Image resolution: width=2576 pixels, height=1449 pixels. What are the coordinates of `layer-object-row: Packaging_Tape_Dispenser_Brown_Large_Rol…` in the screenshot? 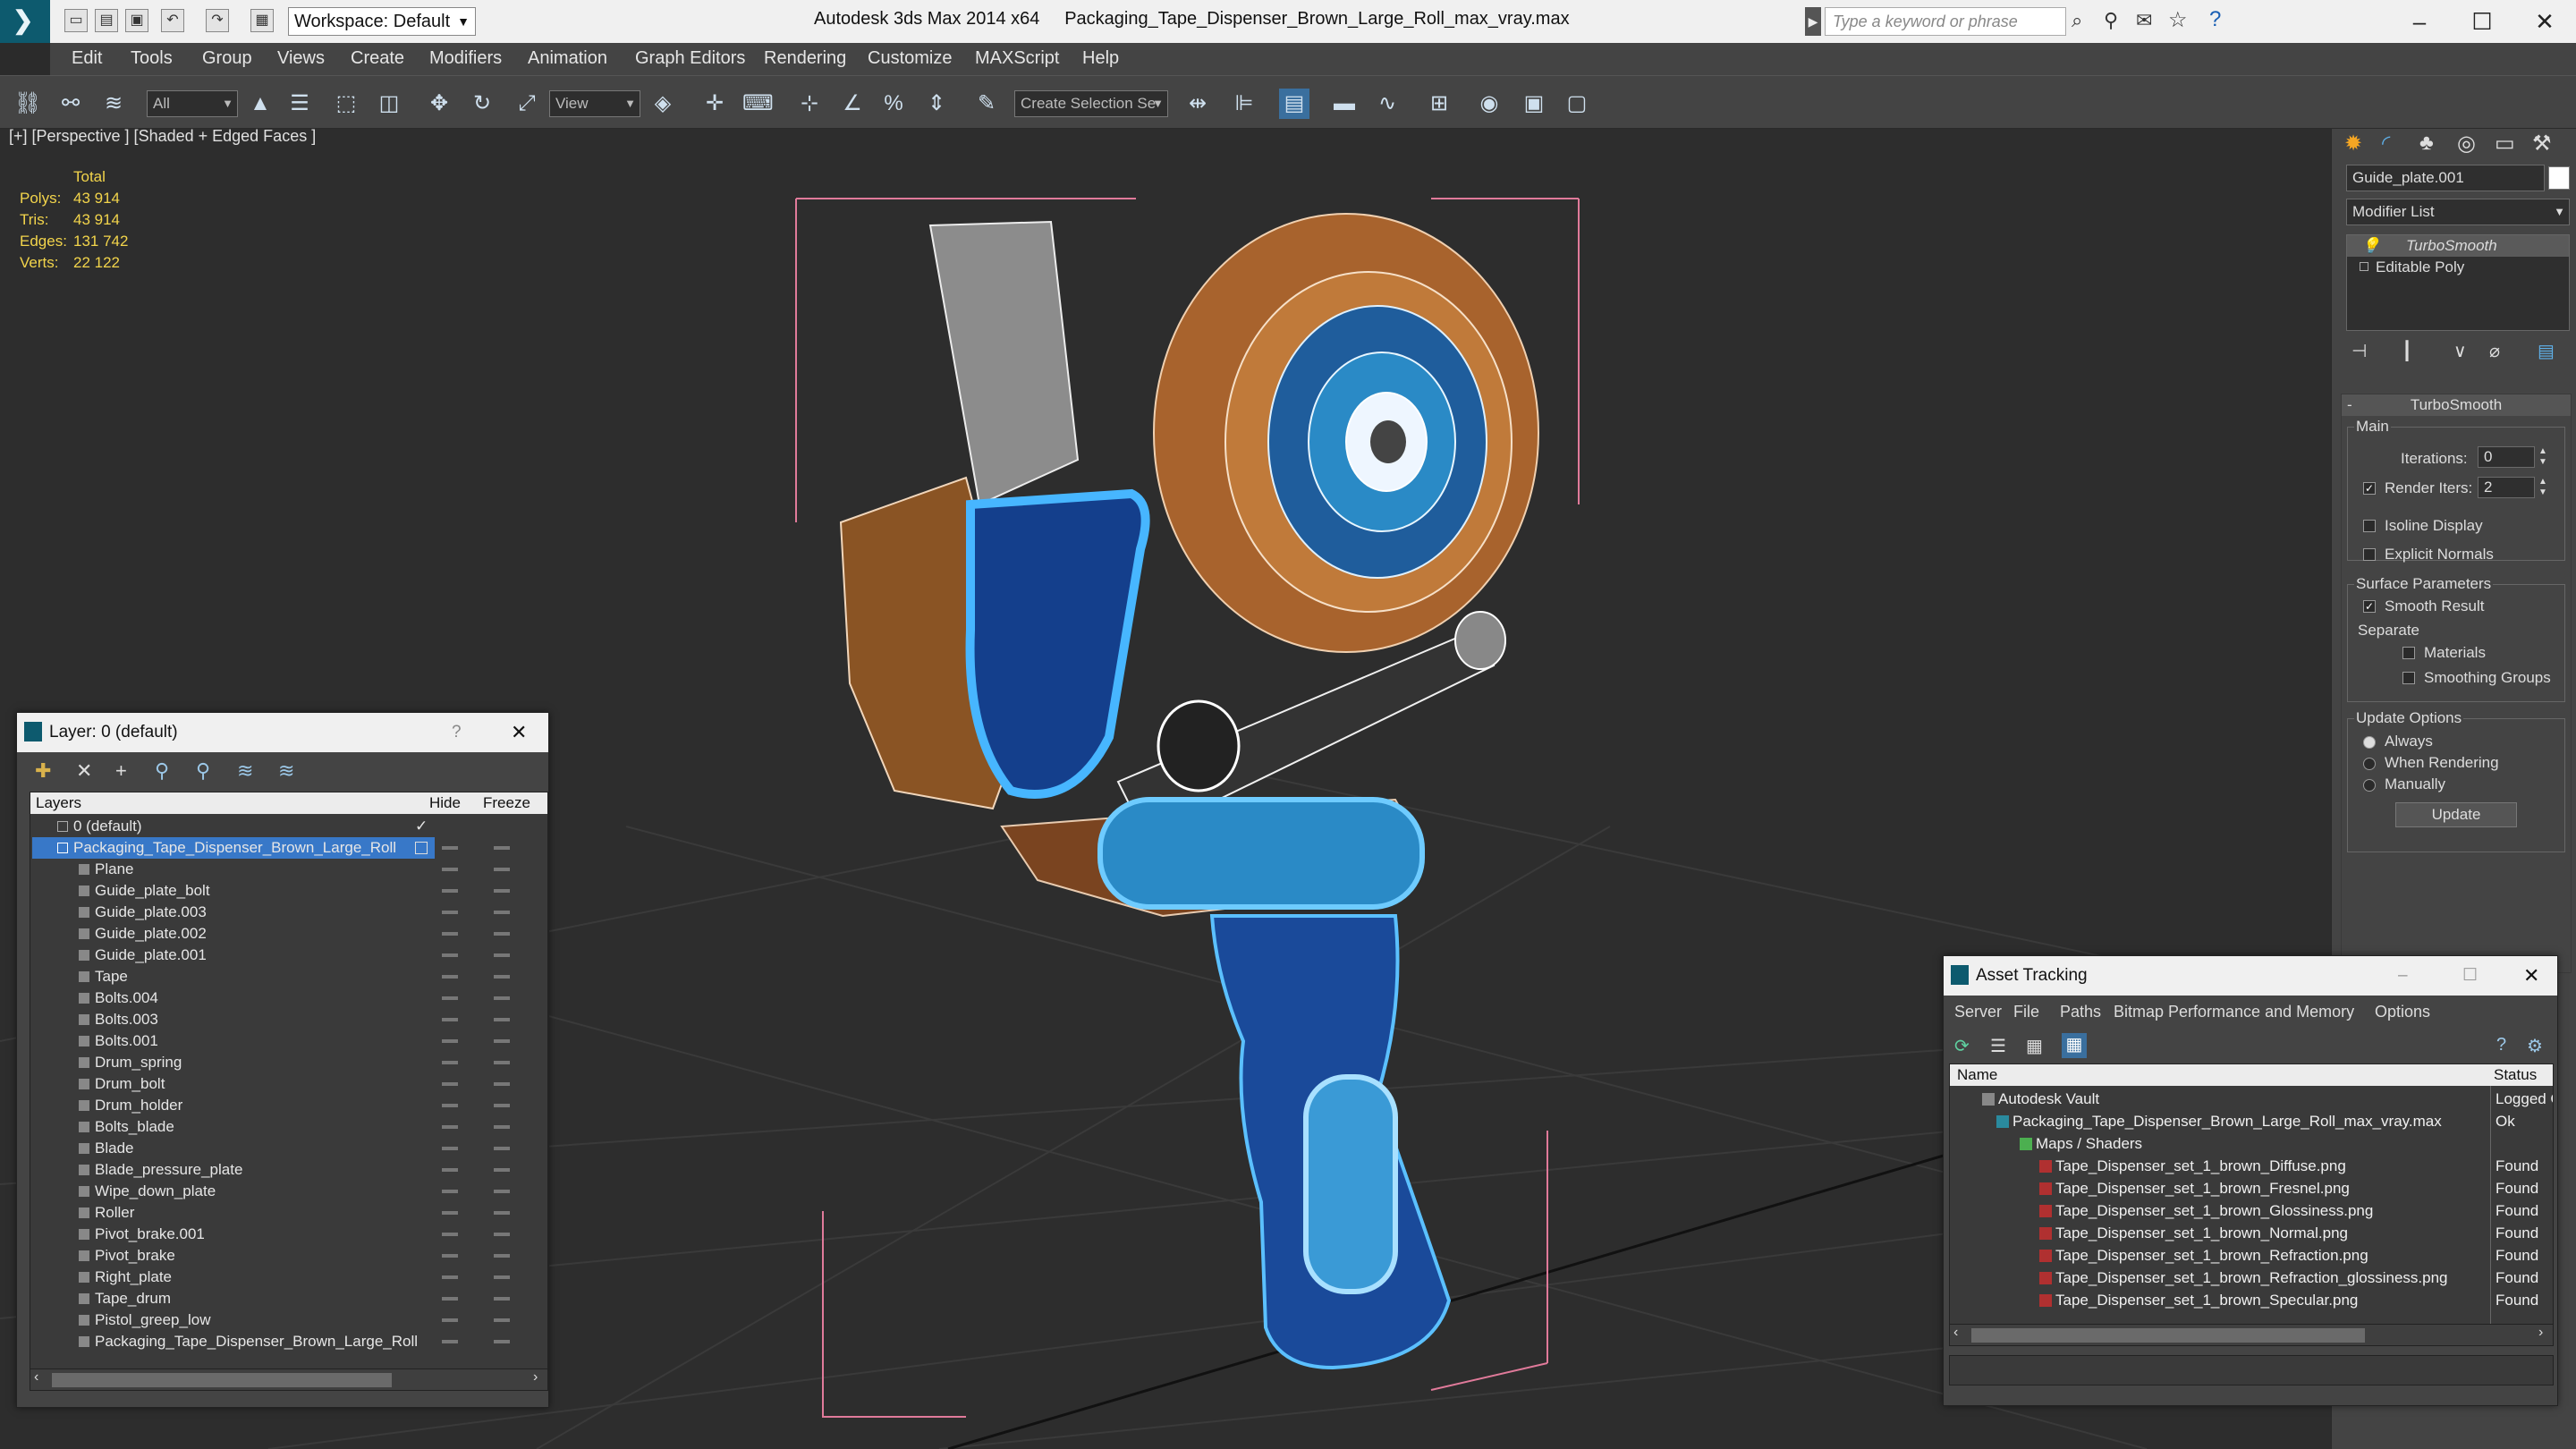 It's located at (249, 1341).